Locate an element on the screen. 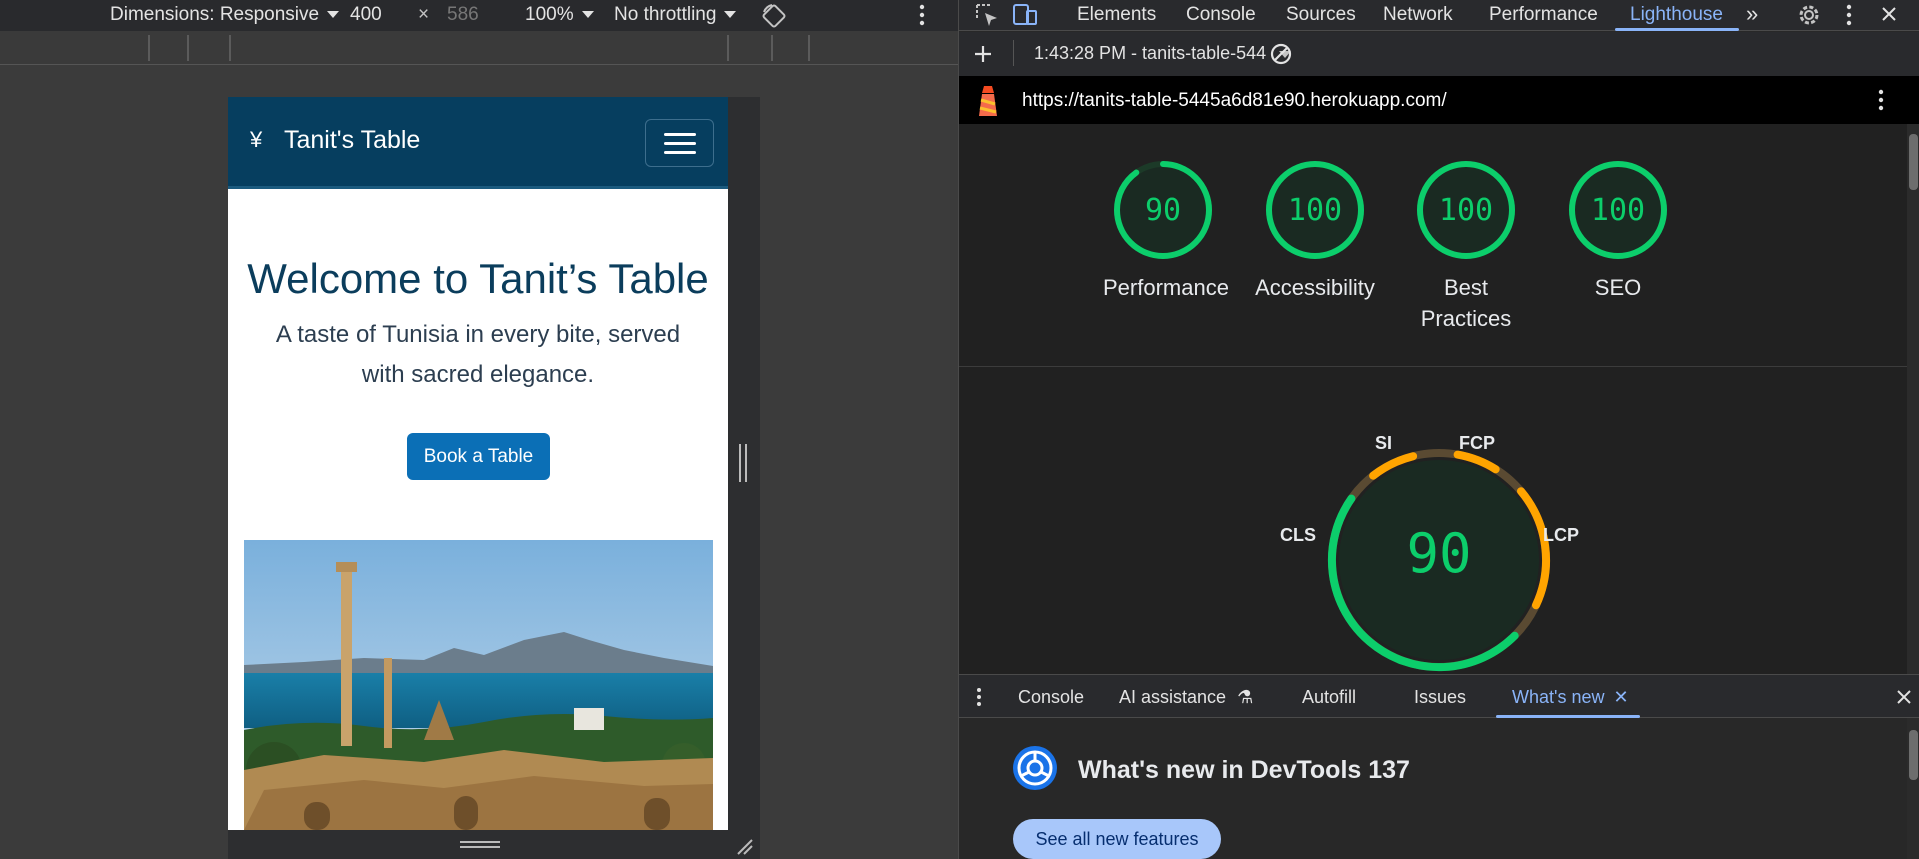  tab-performance: Performance is located at coordinates (1543, 15).